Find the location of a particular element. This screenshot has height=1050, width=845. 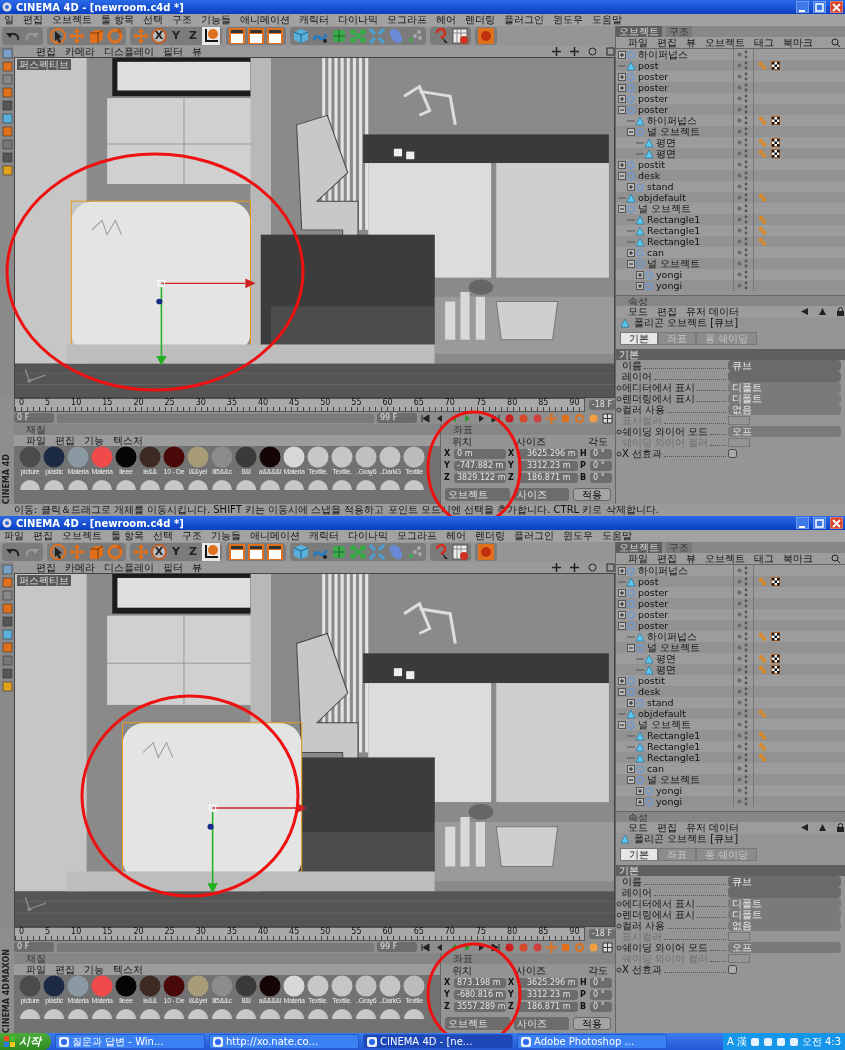

number-field: -680.816 m is located at coordinates (480, 995).